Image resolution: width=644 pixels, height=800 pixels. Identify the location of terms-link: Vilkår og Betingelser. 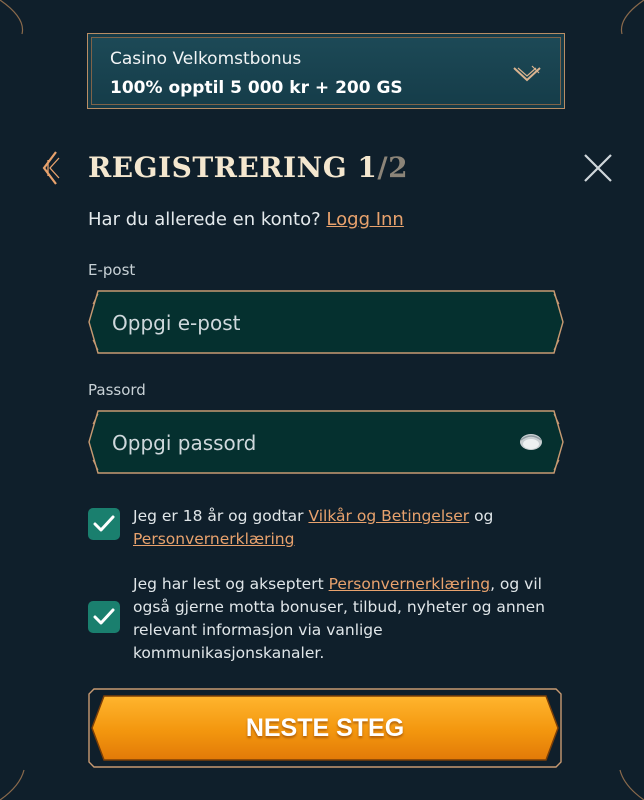
(388, 516).